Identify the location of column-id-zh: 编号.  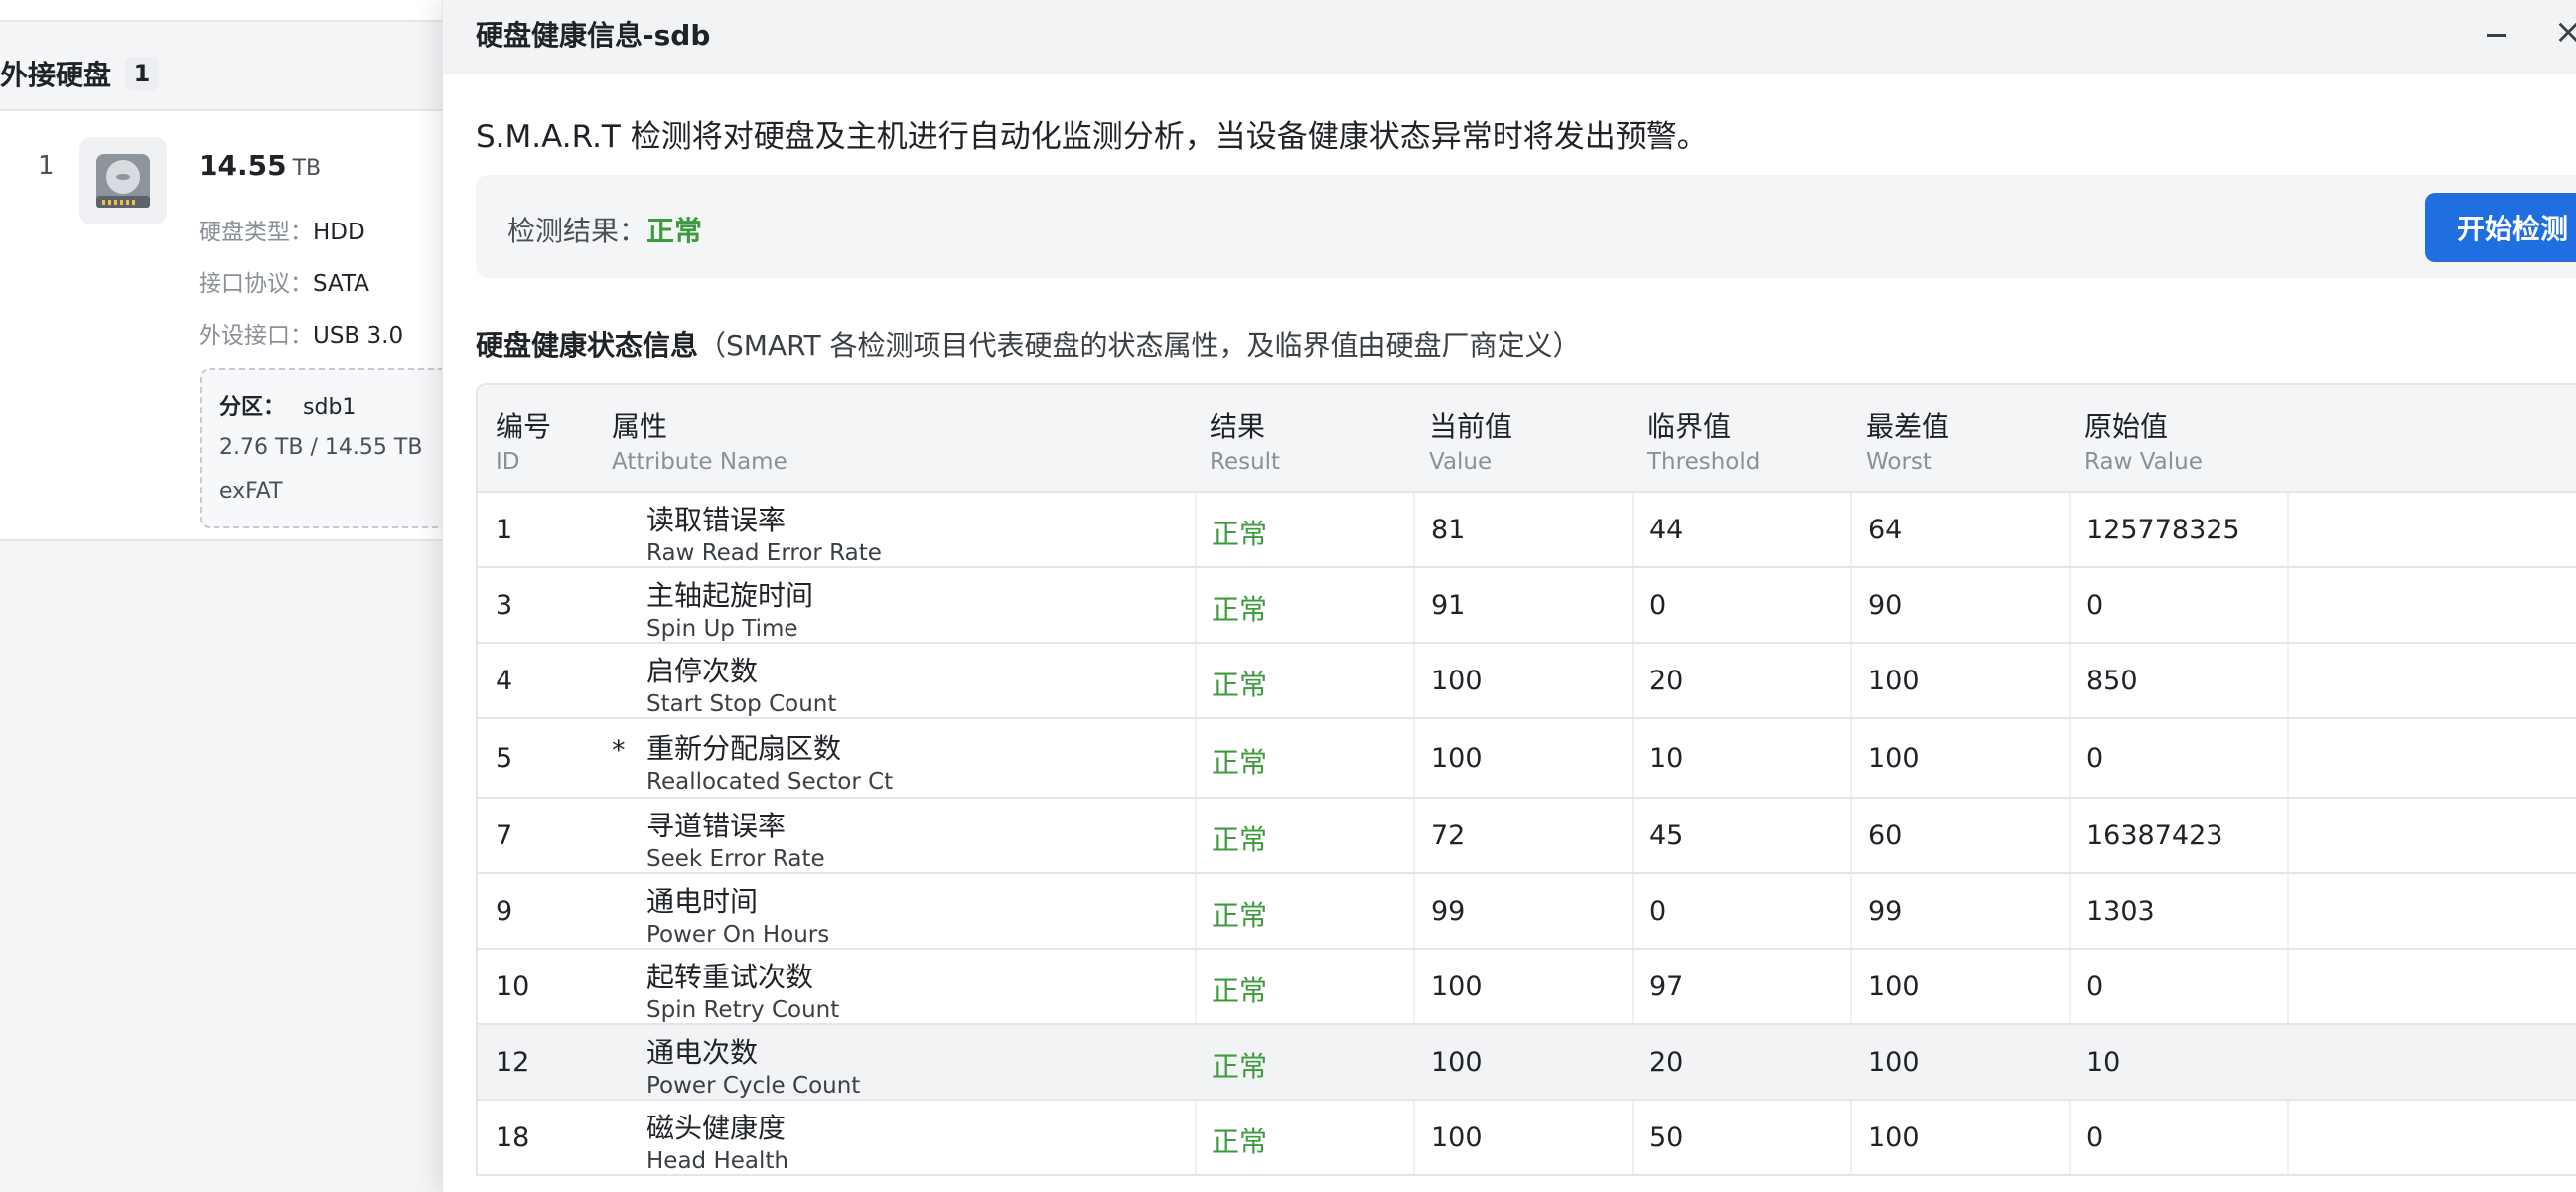
(524, 427).